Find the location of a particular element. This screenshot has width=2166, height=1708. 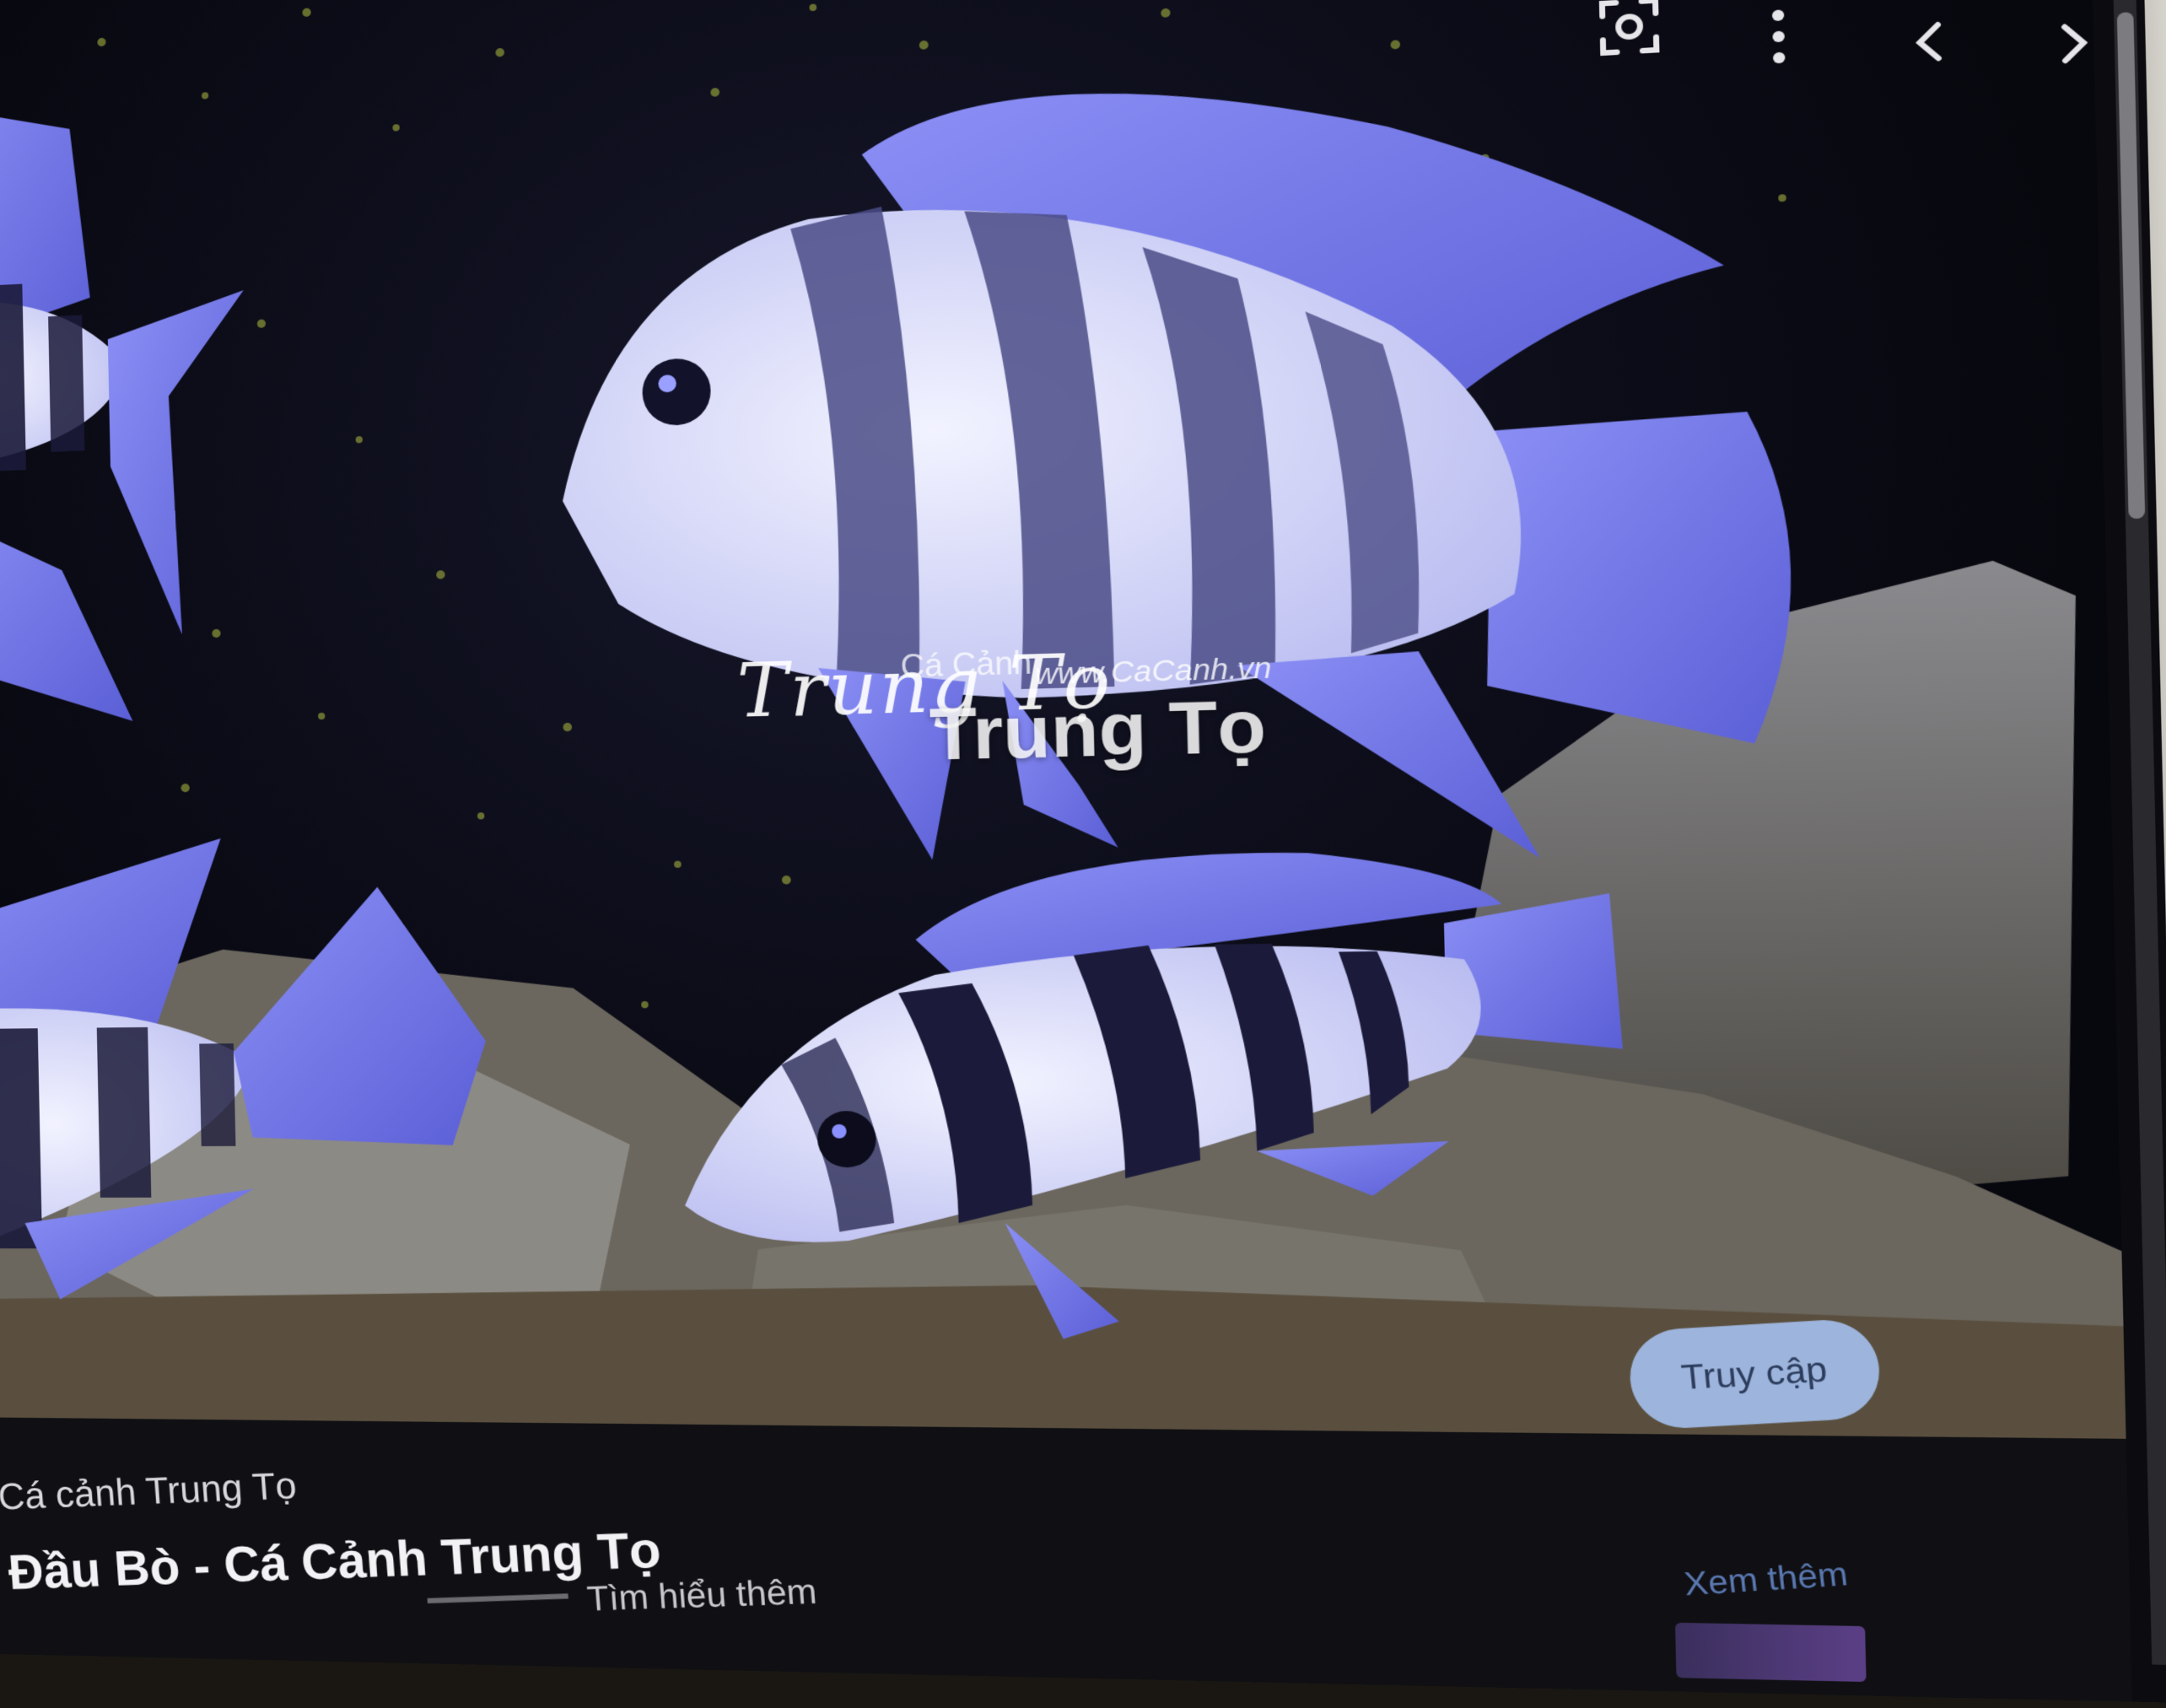

chevron-right-icon is located at coordinates (2073, 43).